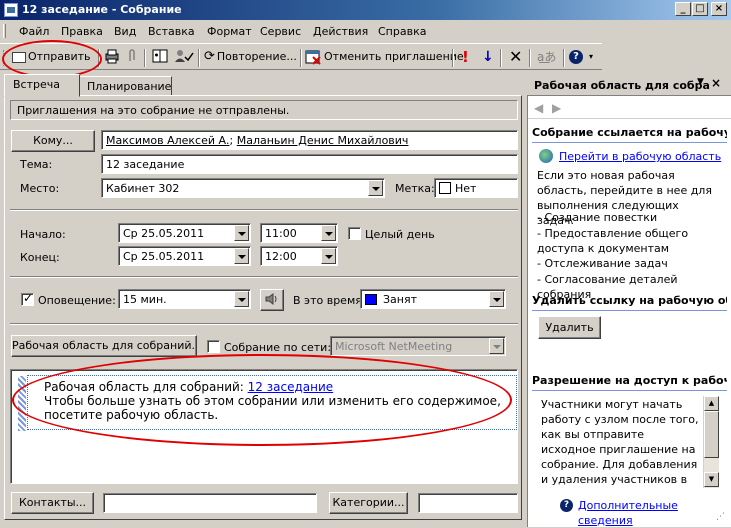 The width and height of the screenshot is (731, 528). I want to click on delete-icon: ✕, so click(515, 58).